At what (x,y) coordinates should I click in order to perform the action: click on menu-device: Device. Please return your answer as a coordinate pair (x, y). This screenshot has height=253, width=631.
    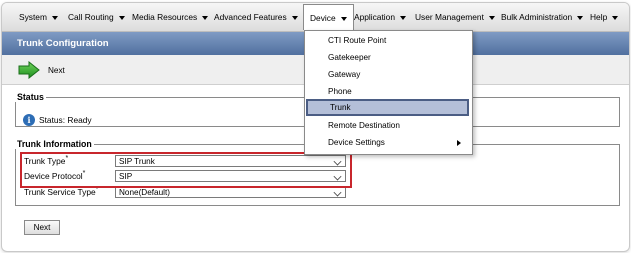
    Looking at the image, I should click on (328, 17).